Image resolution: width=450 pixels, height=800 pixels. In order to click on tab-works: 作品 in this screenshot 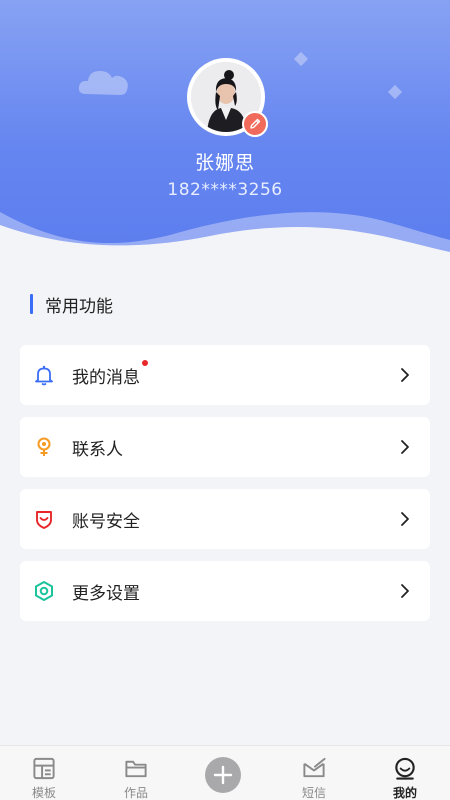, I will do `click(136, 773)`.